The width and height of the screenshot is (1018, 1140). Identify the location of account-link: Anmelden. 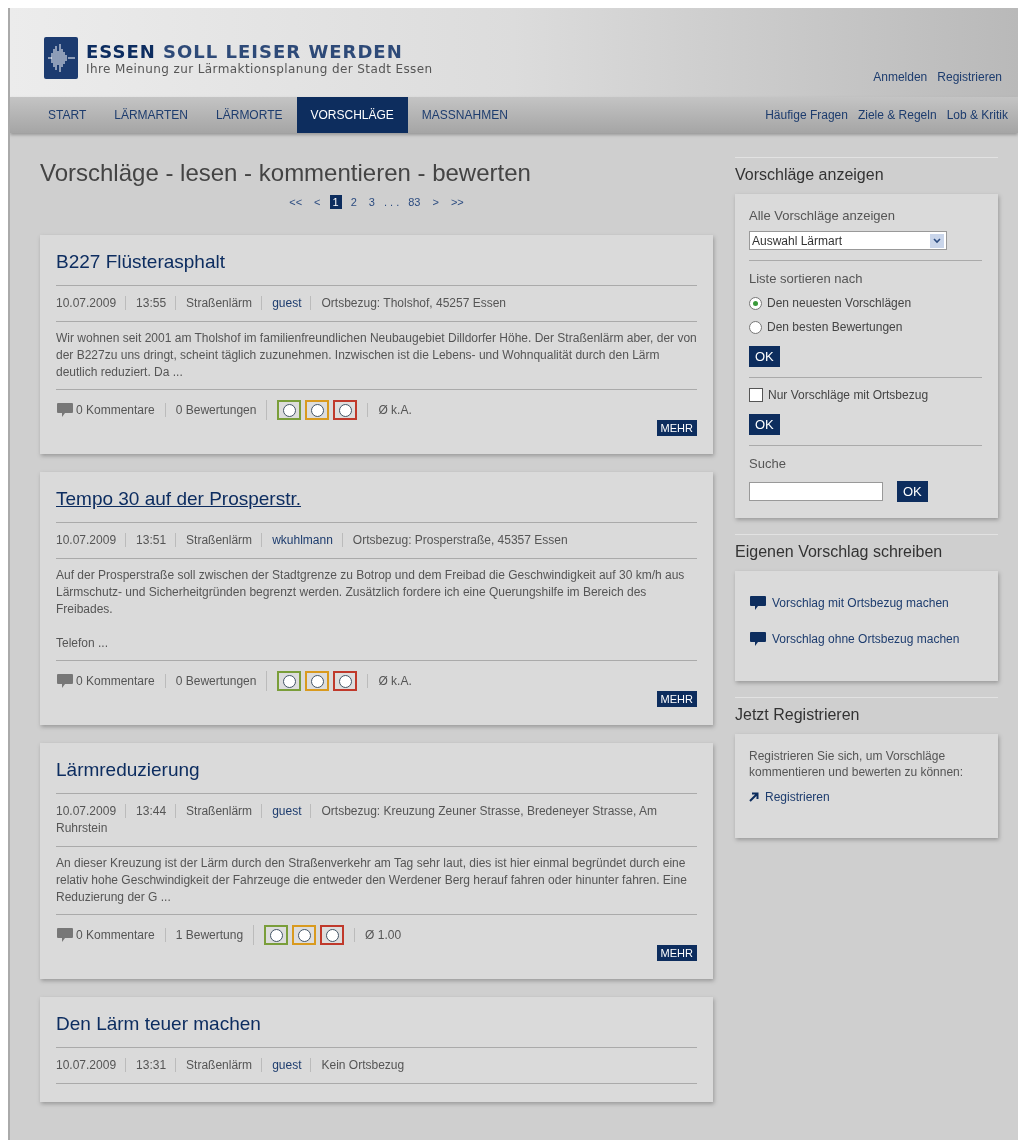
(900, 77).